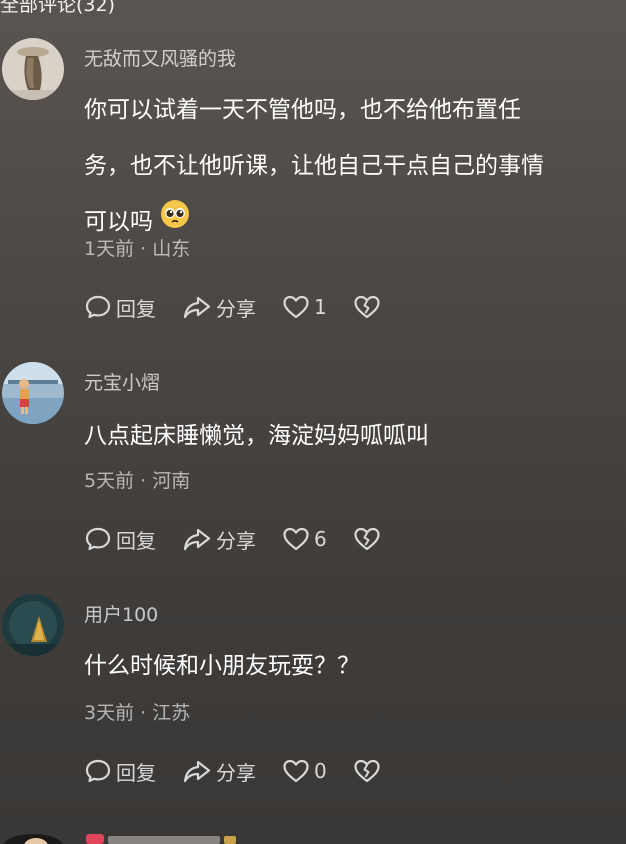  Describe the element at coordinates (171, 249) in the screenshot. I see `comment-location: 山东` at that location.